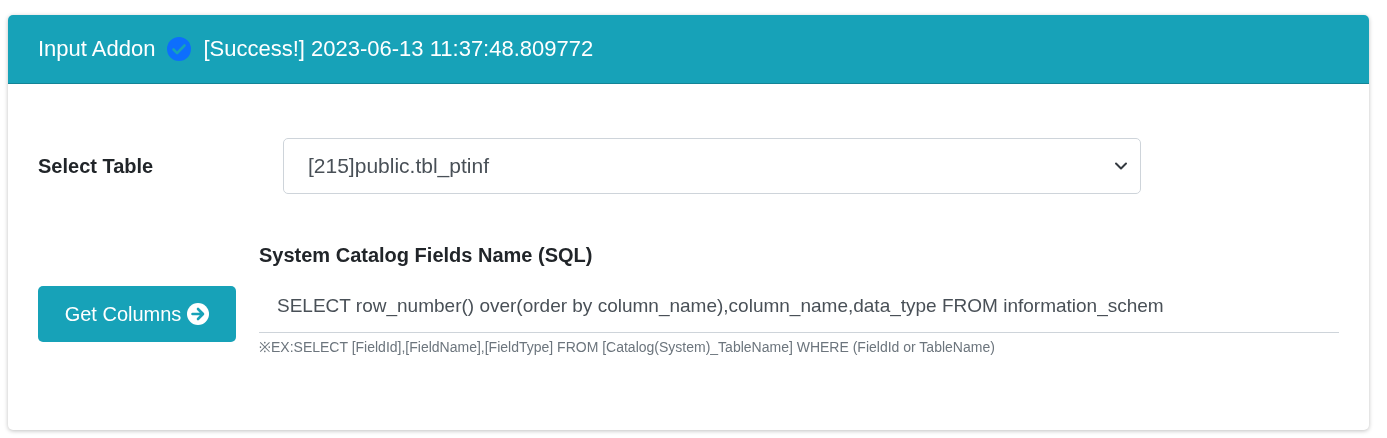  What do you see at coordinates (97, 49) in the screenshot?
I see `header-title: Input Addon` at bounding box center [97, 49].